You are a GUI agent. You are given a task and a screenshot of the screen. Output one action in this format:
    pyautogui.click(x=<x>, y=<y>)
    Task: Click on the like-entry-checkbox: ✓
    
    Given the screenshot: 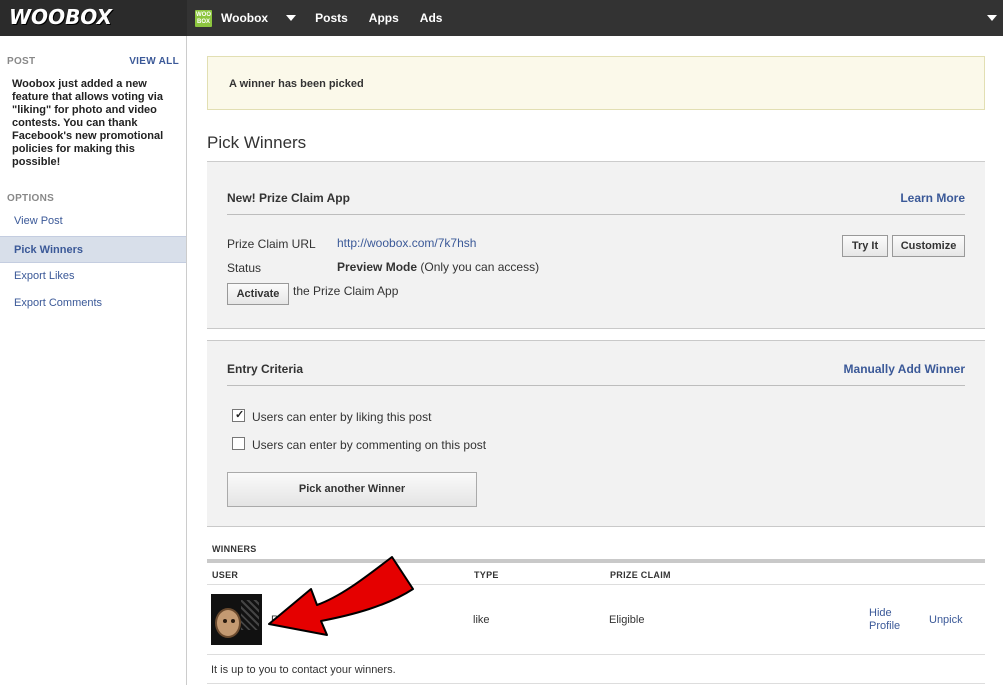 What is the action you would take?
    pyautogui.click(x=238, y=415)
    